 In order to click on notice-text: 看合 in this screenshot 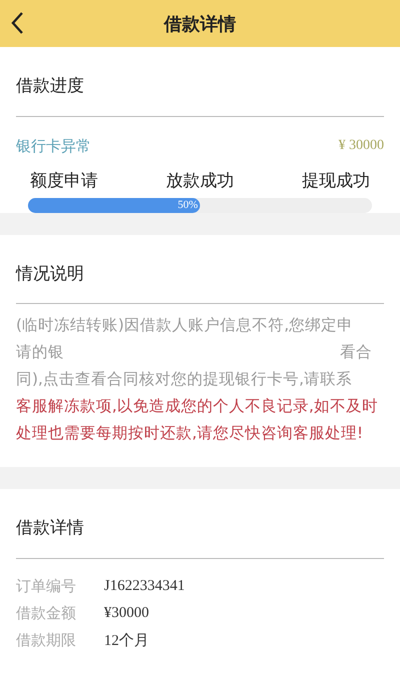, I will do `click(356, 352)`.